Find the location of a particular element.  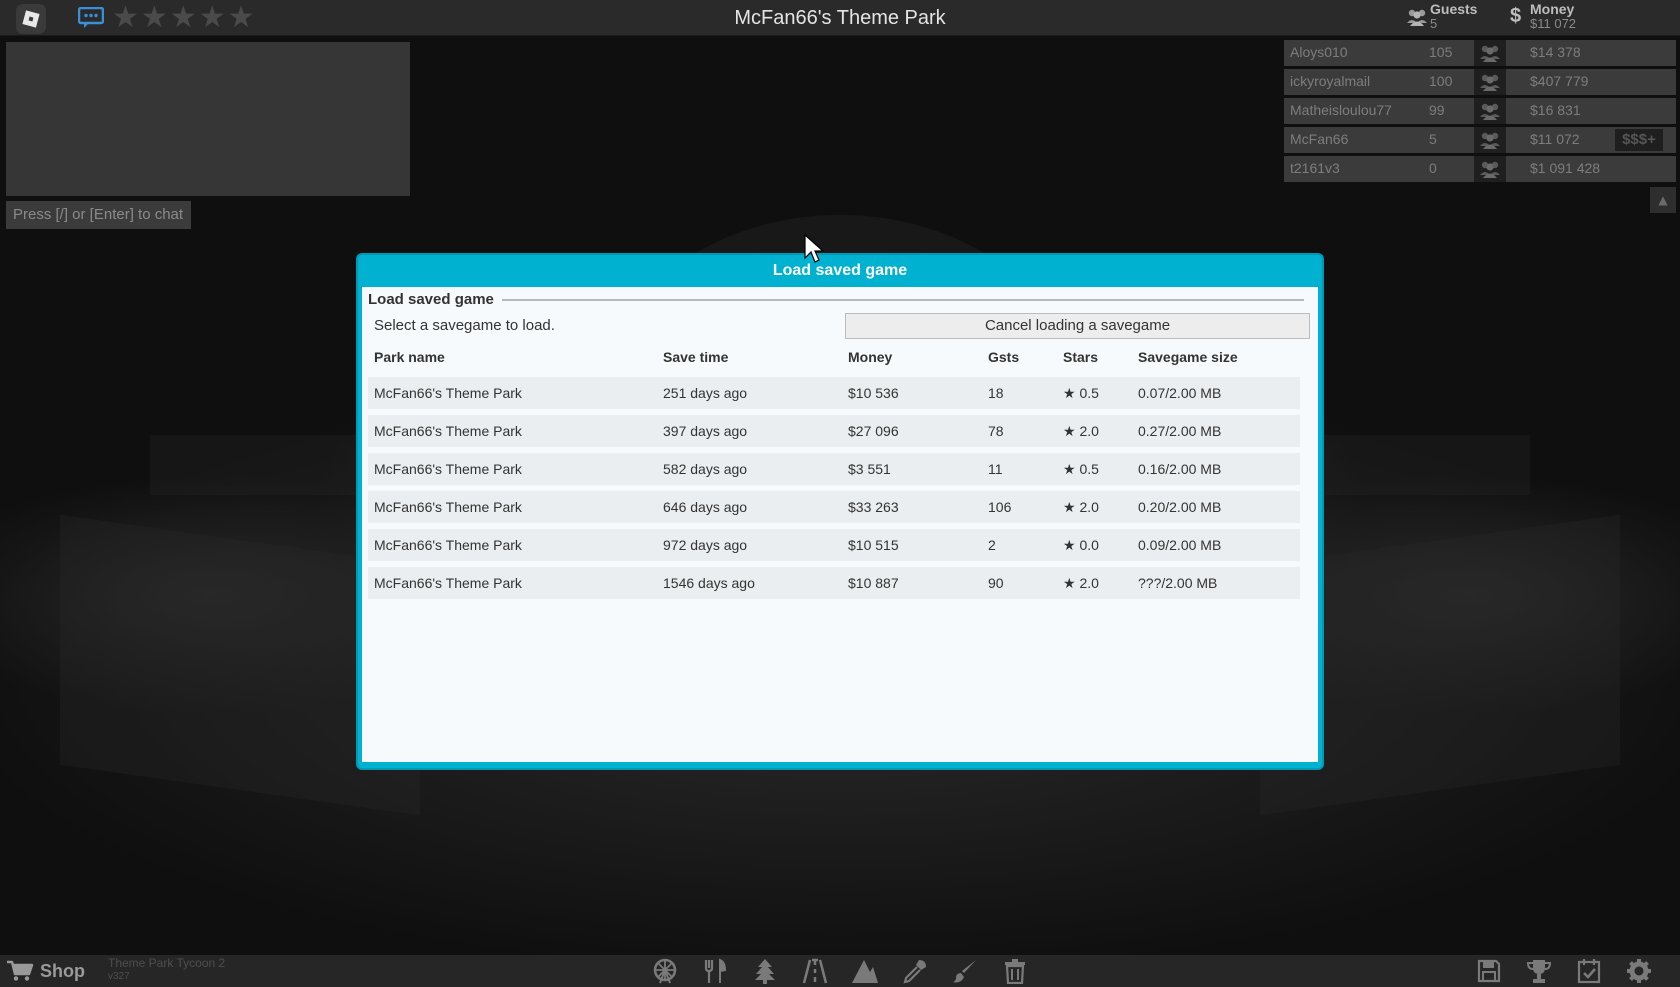

trash-icon is located at coordinates (1015, 971).